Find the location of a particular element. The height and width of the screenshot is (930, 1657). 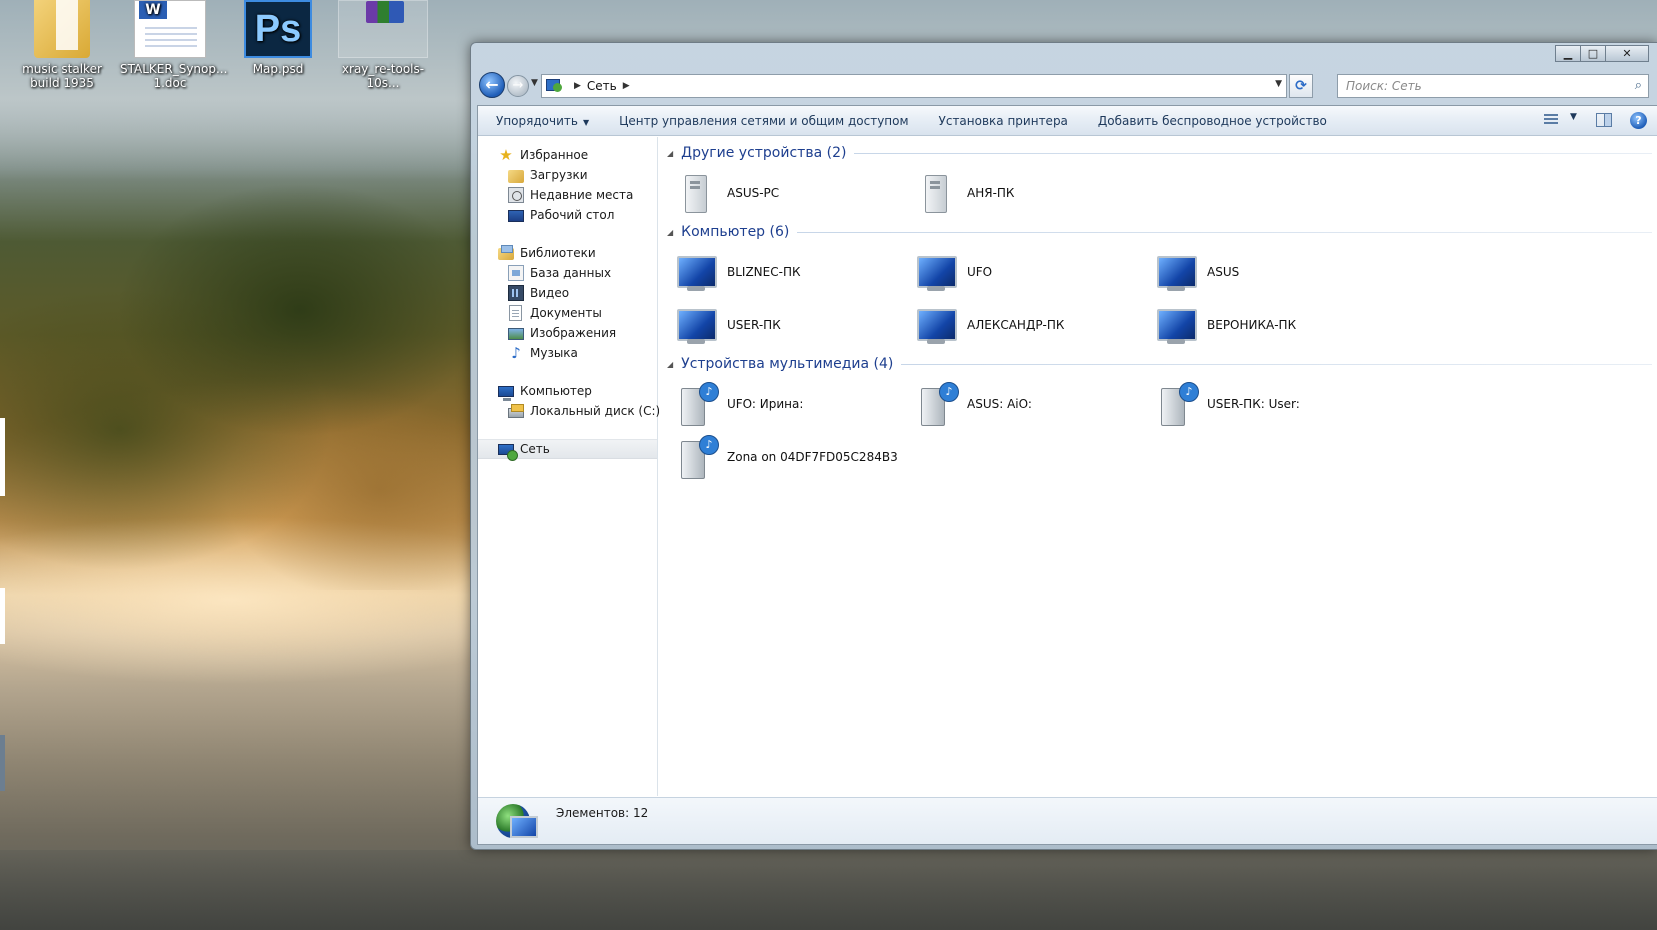

item-label: USER-ПК: User: is located at coordinates (1253, 404).